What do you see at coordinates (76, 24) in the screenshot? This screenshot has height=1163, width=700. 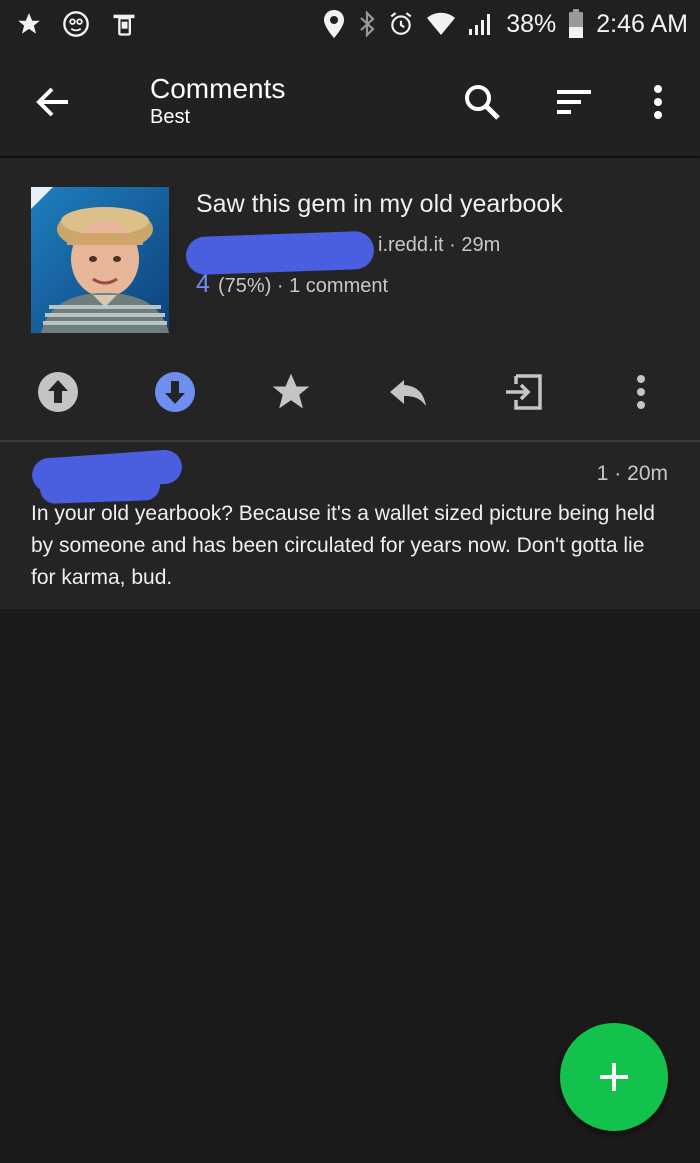 I see `stethoscope-icon` at bounding box center [76, 24].